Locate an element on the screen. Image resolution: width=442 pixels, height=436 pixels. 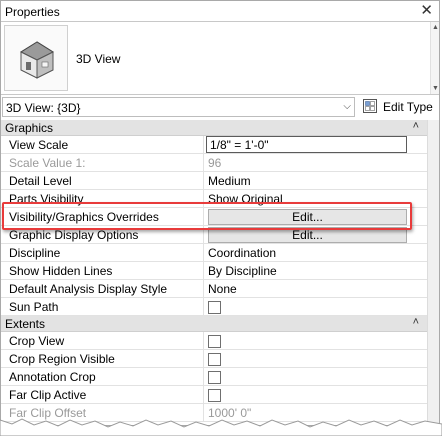
property-row-detail-level: Detail Level Medium is located at coordinates (215, 181).